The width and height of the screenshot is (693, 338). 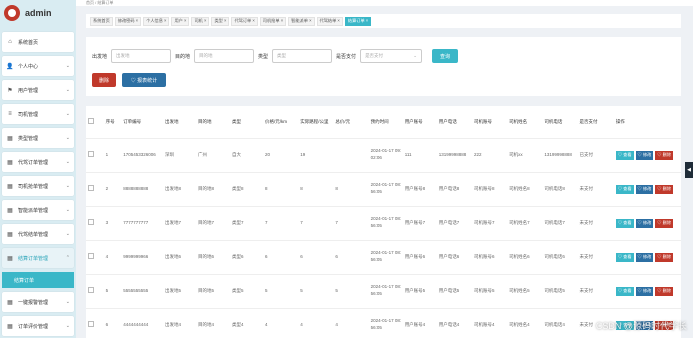 What do you see at coordinates (141, 56) in the screenshot?
I see `start-input: 出发地` at bounding box center [141, 56].